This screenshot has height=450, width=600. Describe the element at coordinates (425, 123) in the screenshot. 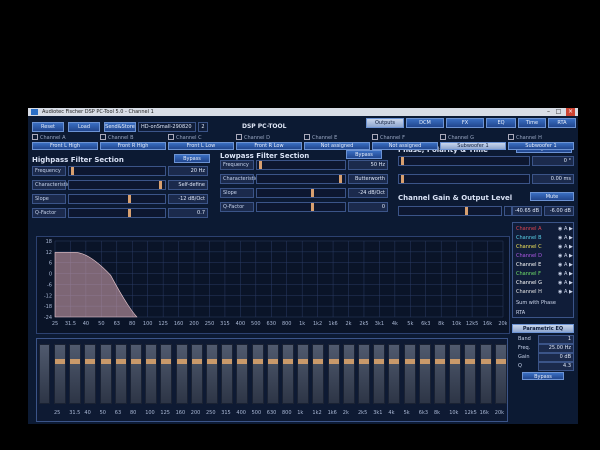

I see `tab-dcm: DCM` at that location.